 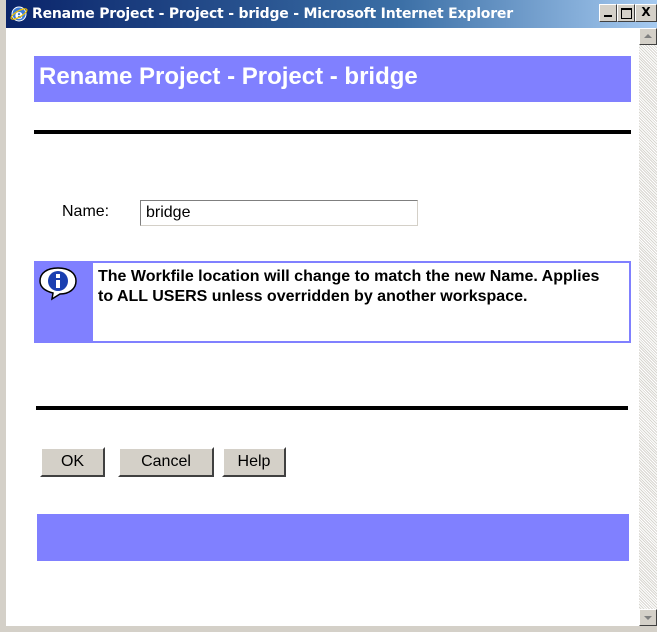 I want to click on minimize-icon, so click(x=608, y=16).